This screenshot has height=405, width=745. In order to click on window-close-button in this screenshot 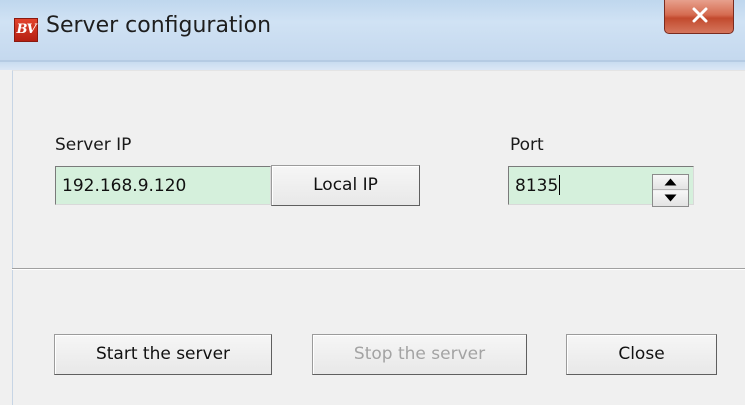, I will do `click(699, 17)`.